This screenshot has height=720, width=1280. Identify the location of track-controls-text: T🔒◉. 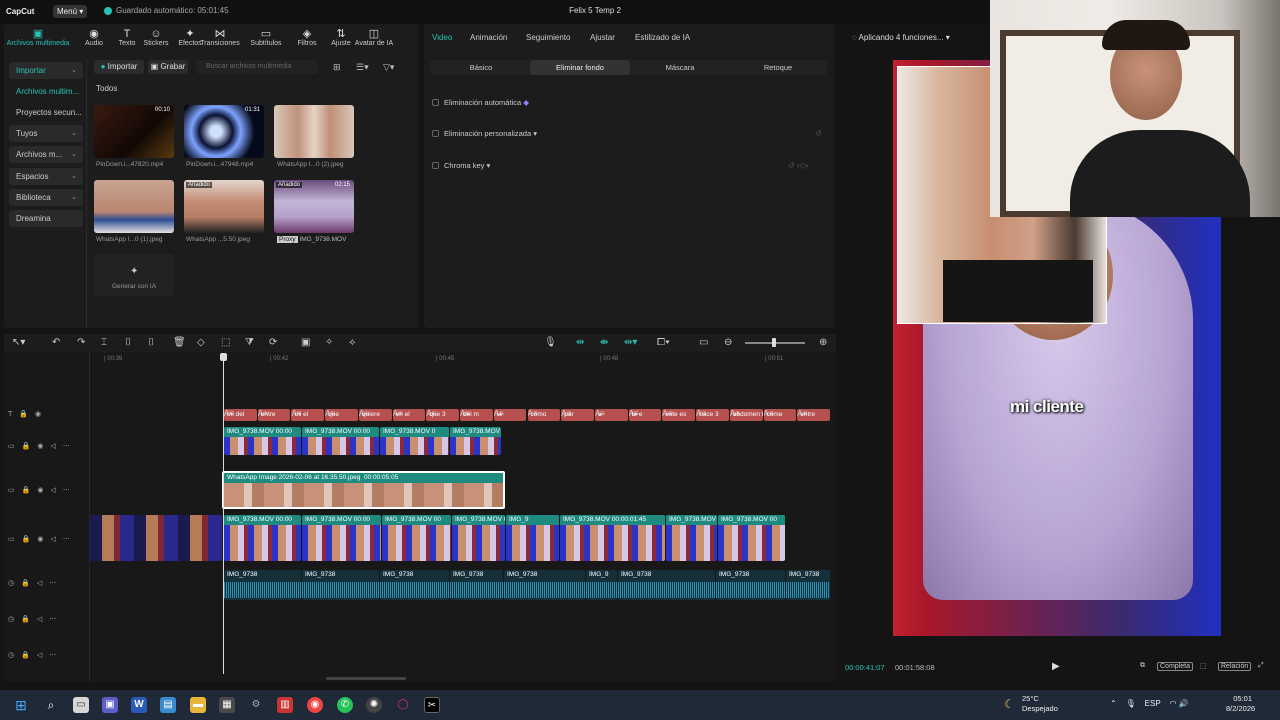
(28, 414).